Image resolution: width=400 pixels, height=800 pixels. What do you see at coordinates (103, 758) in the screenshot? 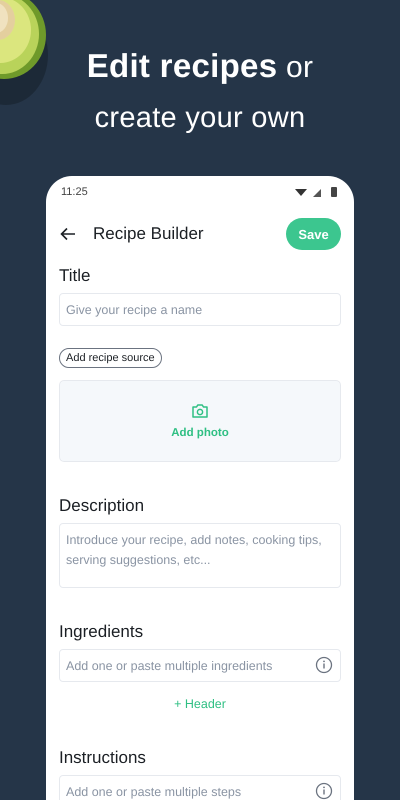
I see `section-label: Instructions` at bounding box center [103, 758].